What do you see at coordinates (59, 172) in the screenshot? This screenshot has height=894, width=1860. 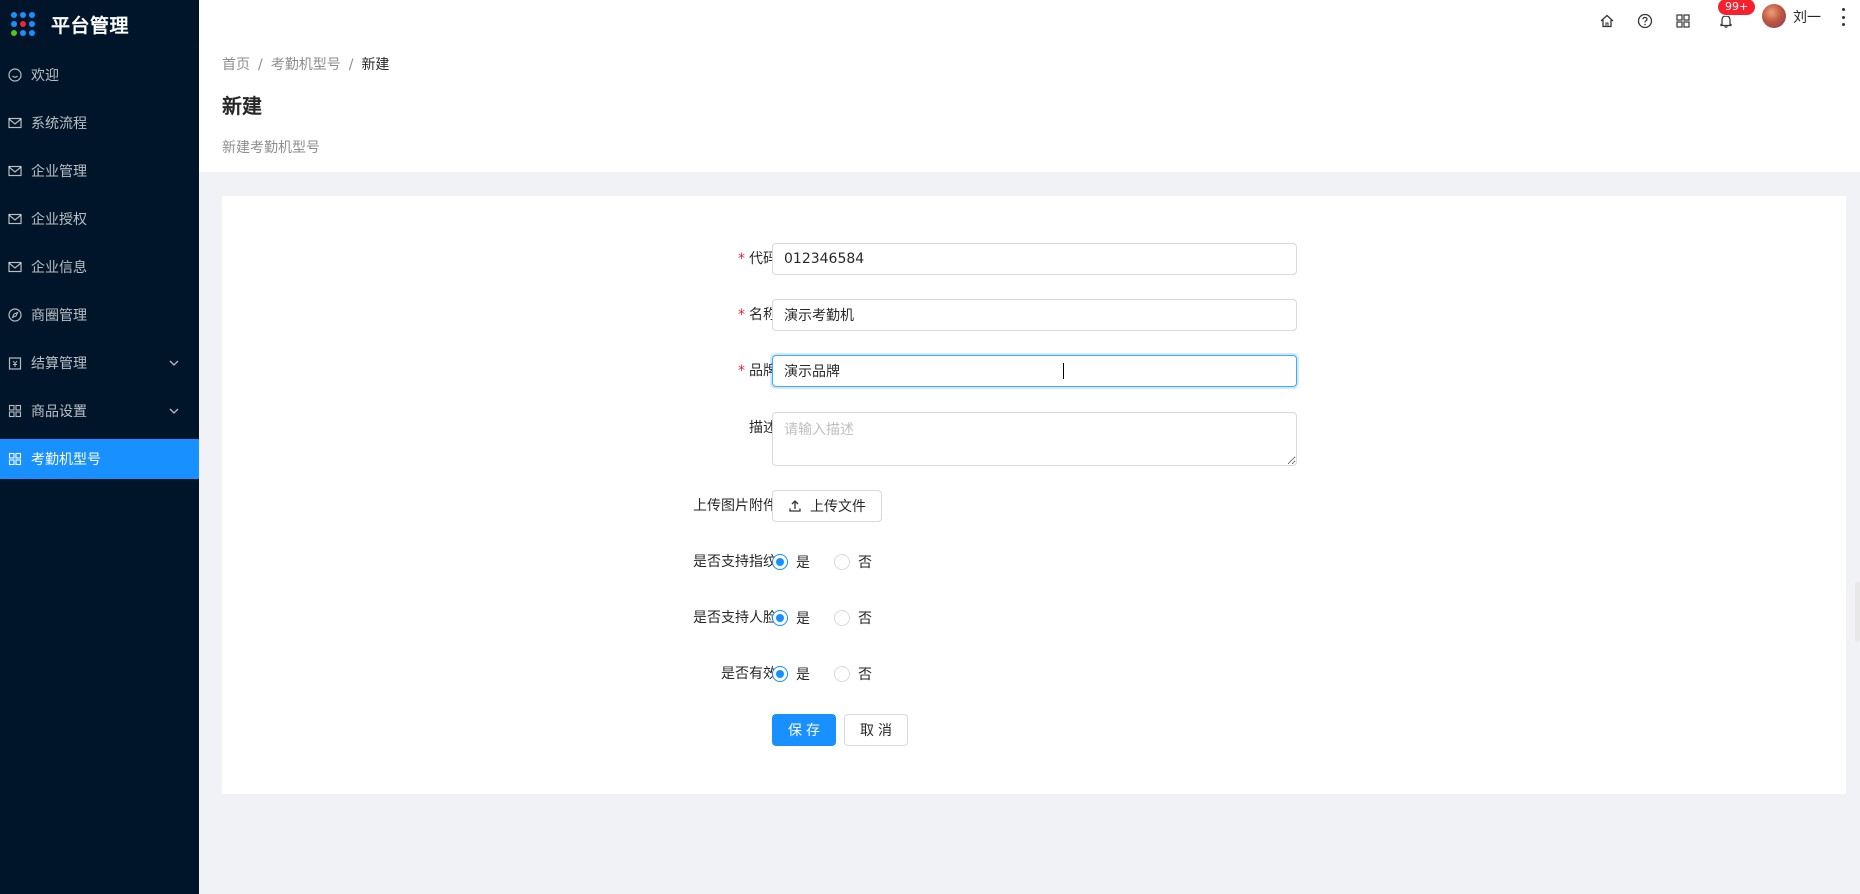 I see `sidebar-item-label: 企业管理` at bounding box center [59, 172].